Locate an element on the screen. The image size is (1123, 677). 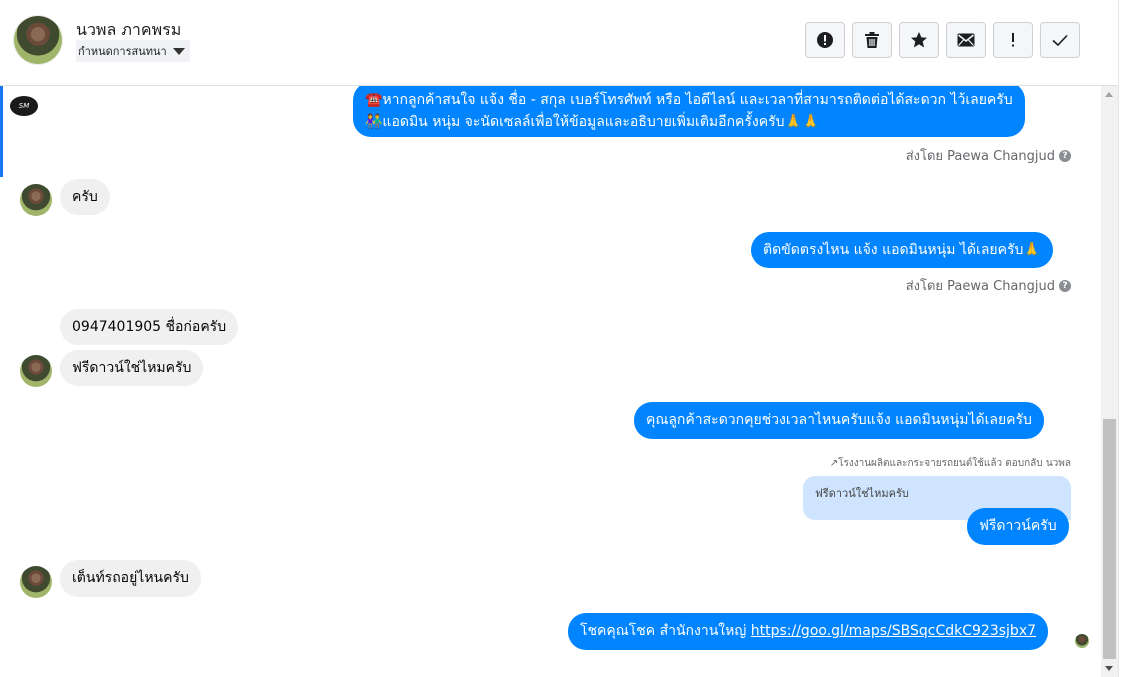
star-button is located at coordinates (919, 40).